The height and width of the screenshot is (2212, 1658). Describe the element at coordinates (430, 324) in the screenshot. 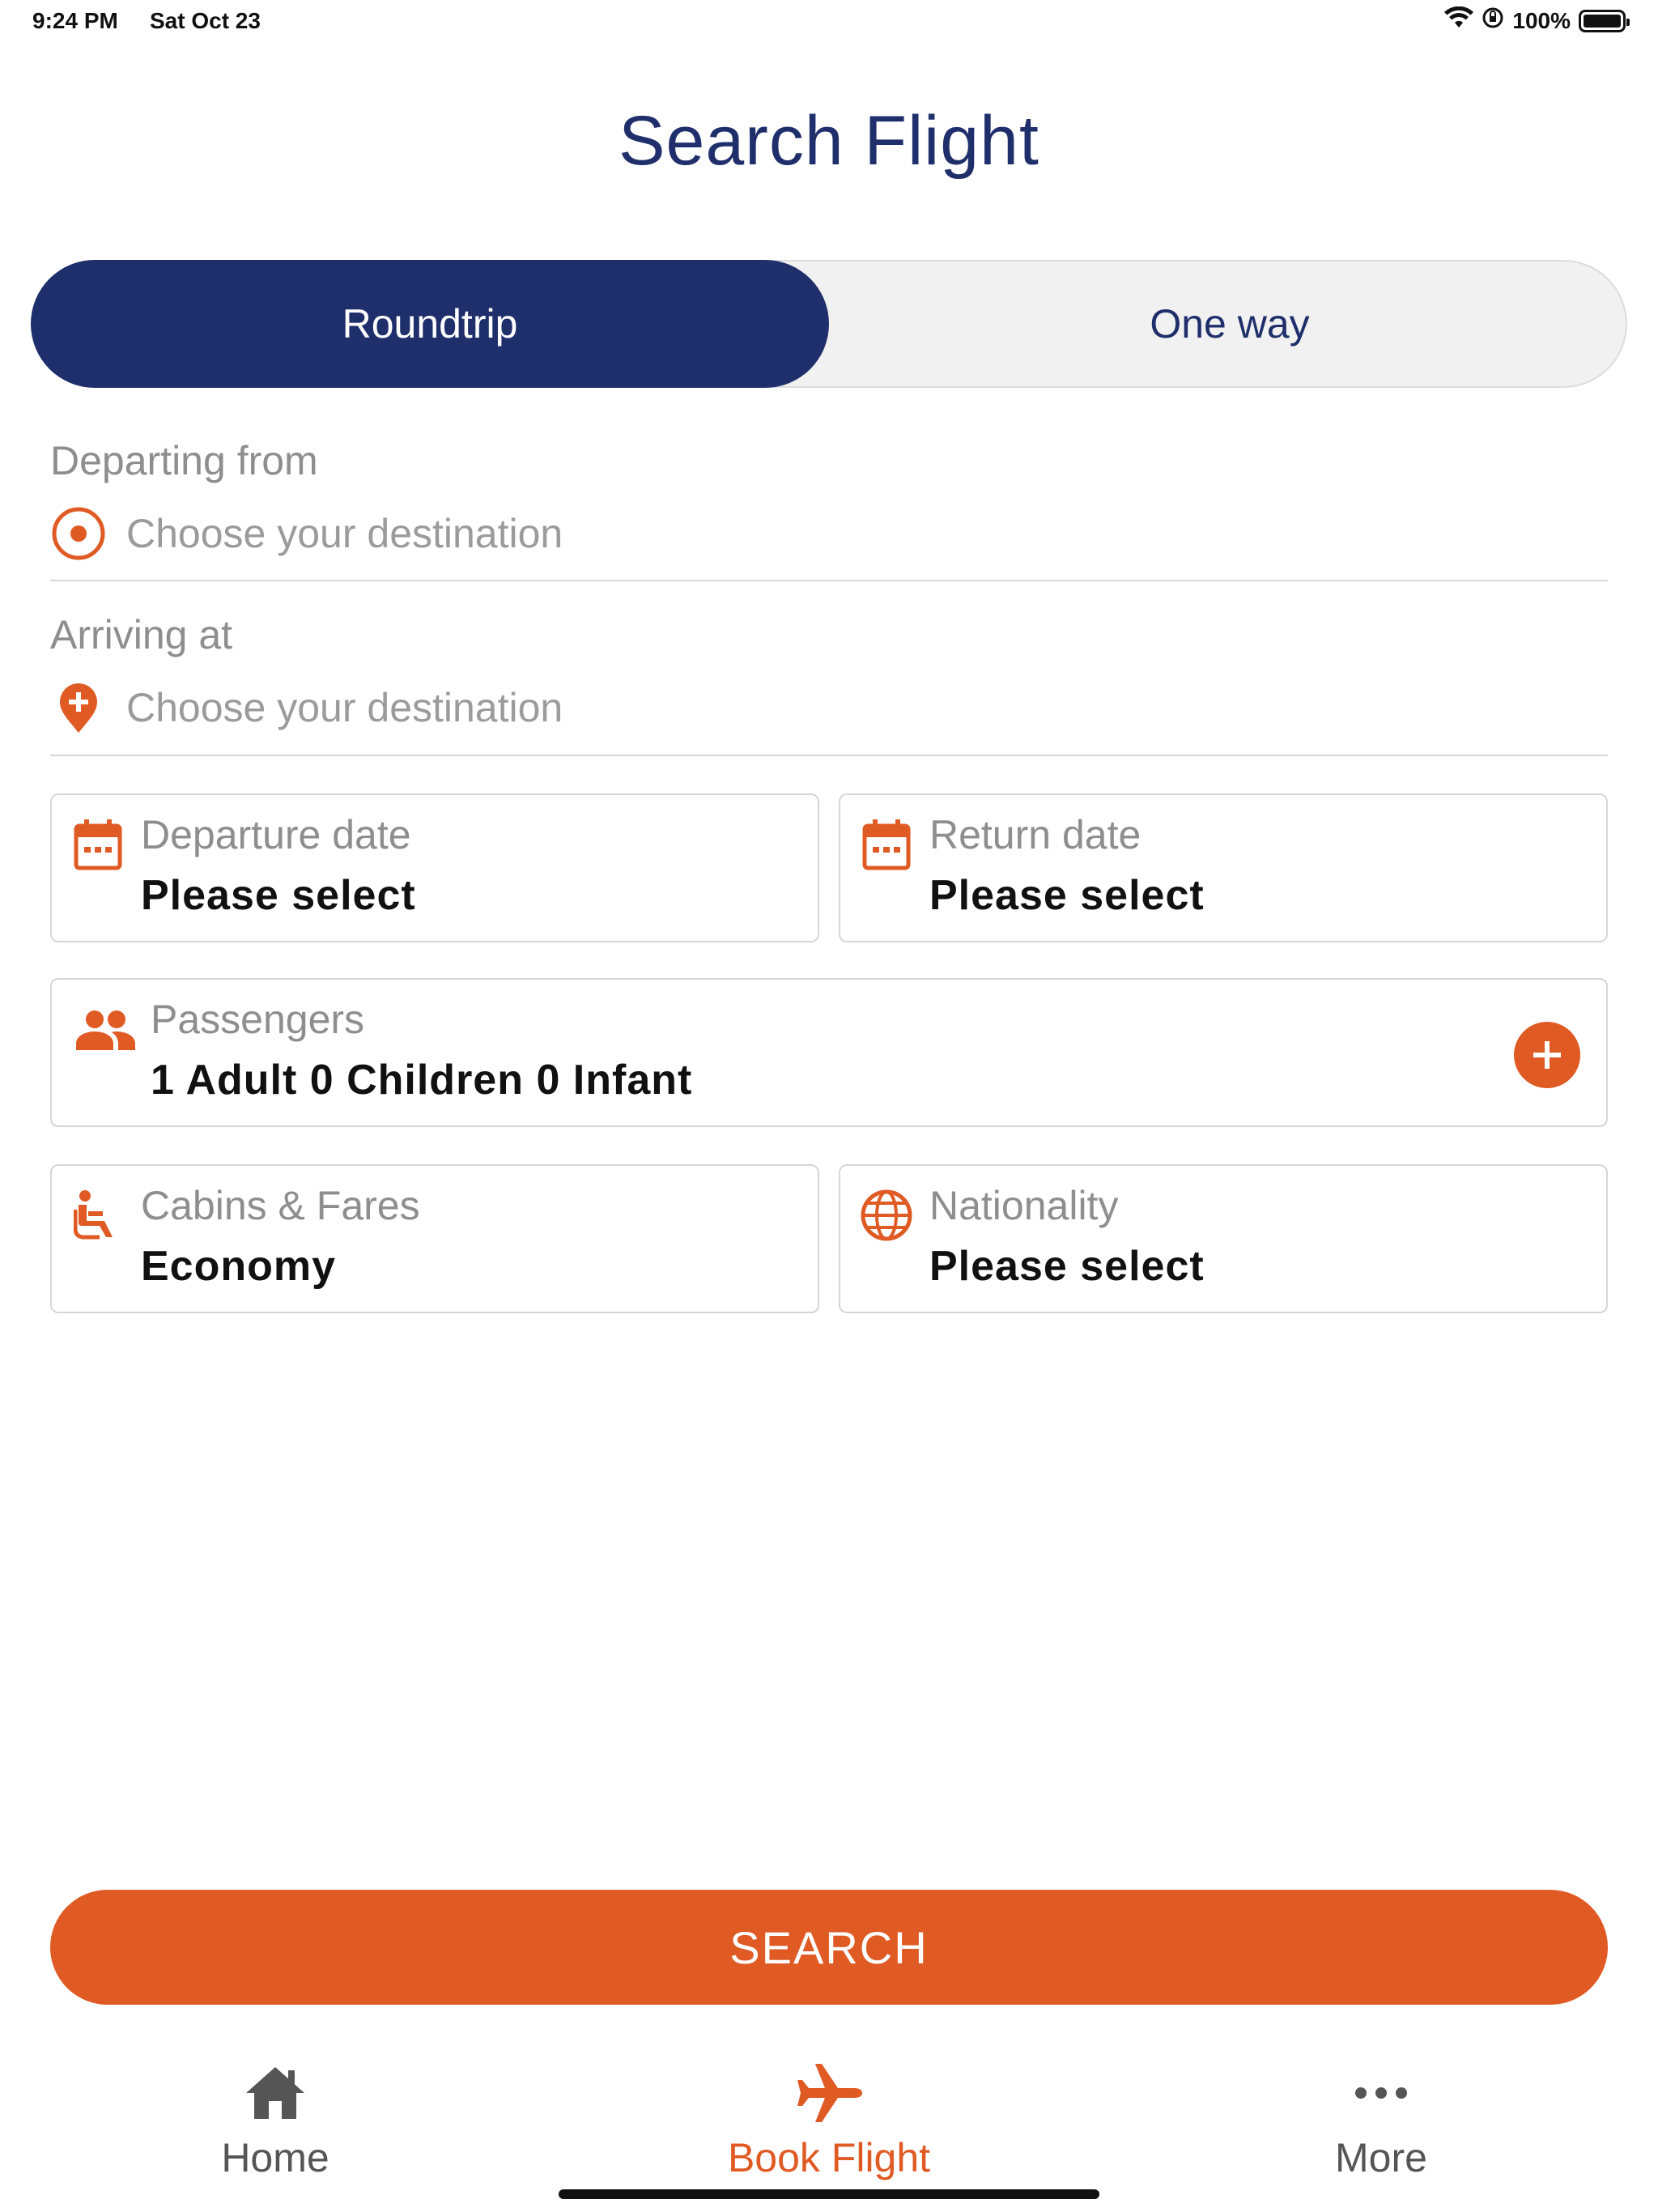

I see `tab-roundtrip: Roundtrip` at that location.